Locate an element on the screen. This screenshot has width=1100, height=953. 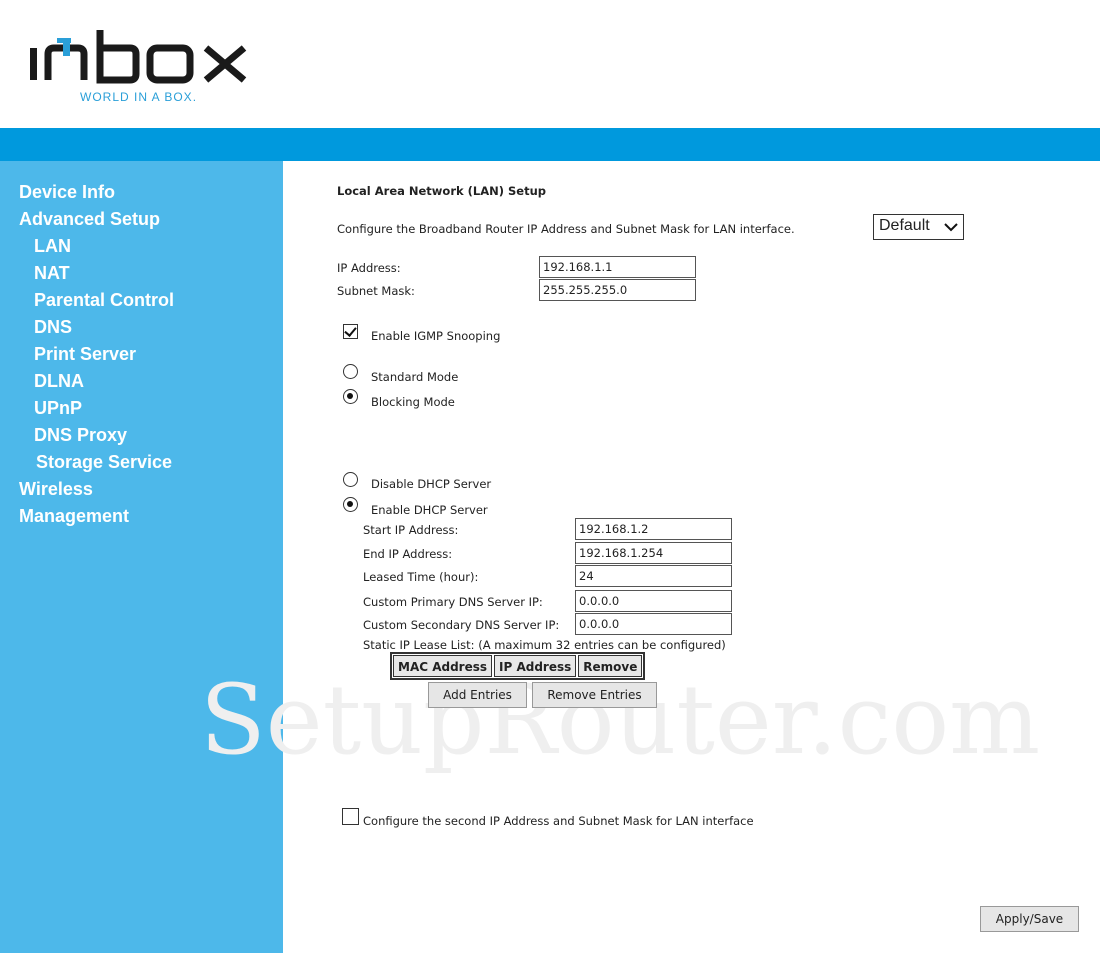
blocking-mode-label: Blocking Mode is located at coordinates (413, 402).